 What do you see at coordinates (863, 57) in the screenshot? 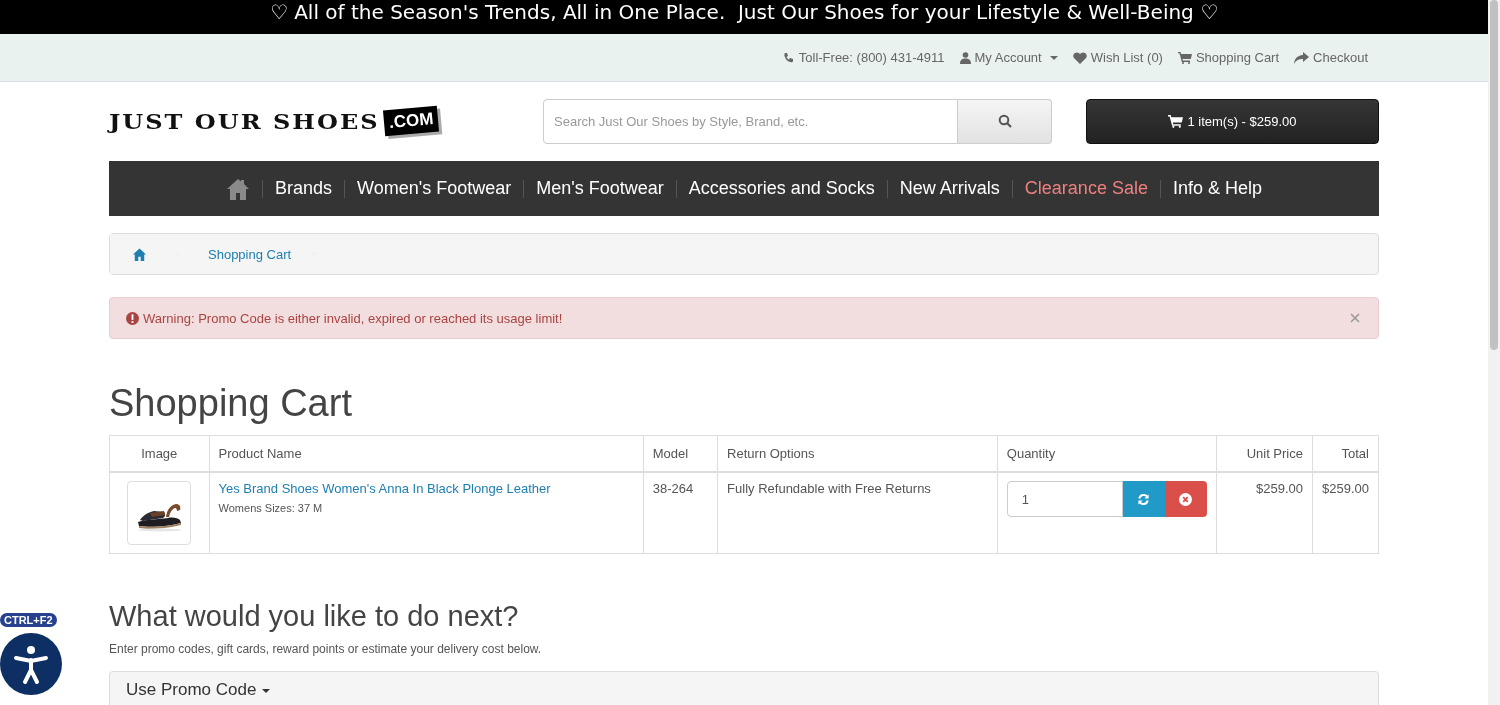
I see `top-link: Toll-Free: (800) 431-4911` at bounding box center [863, 57].